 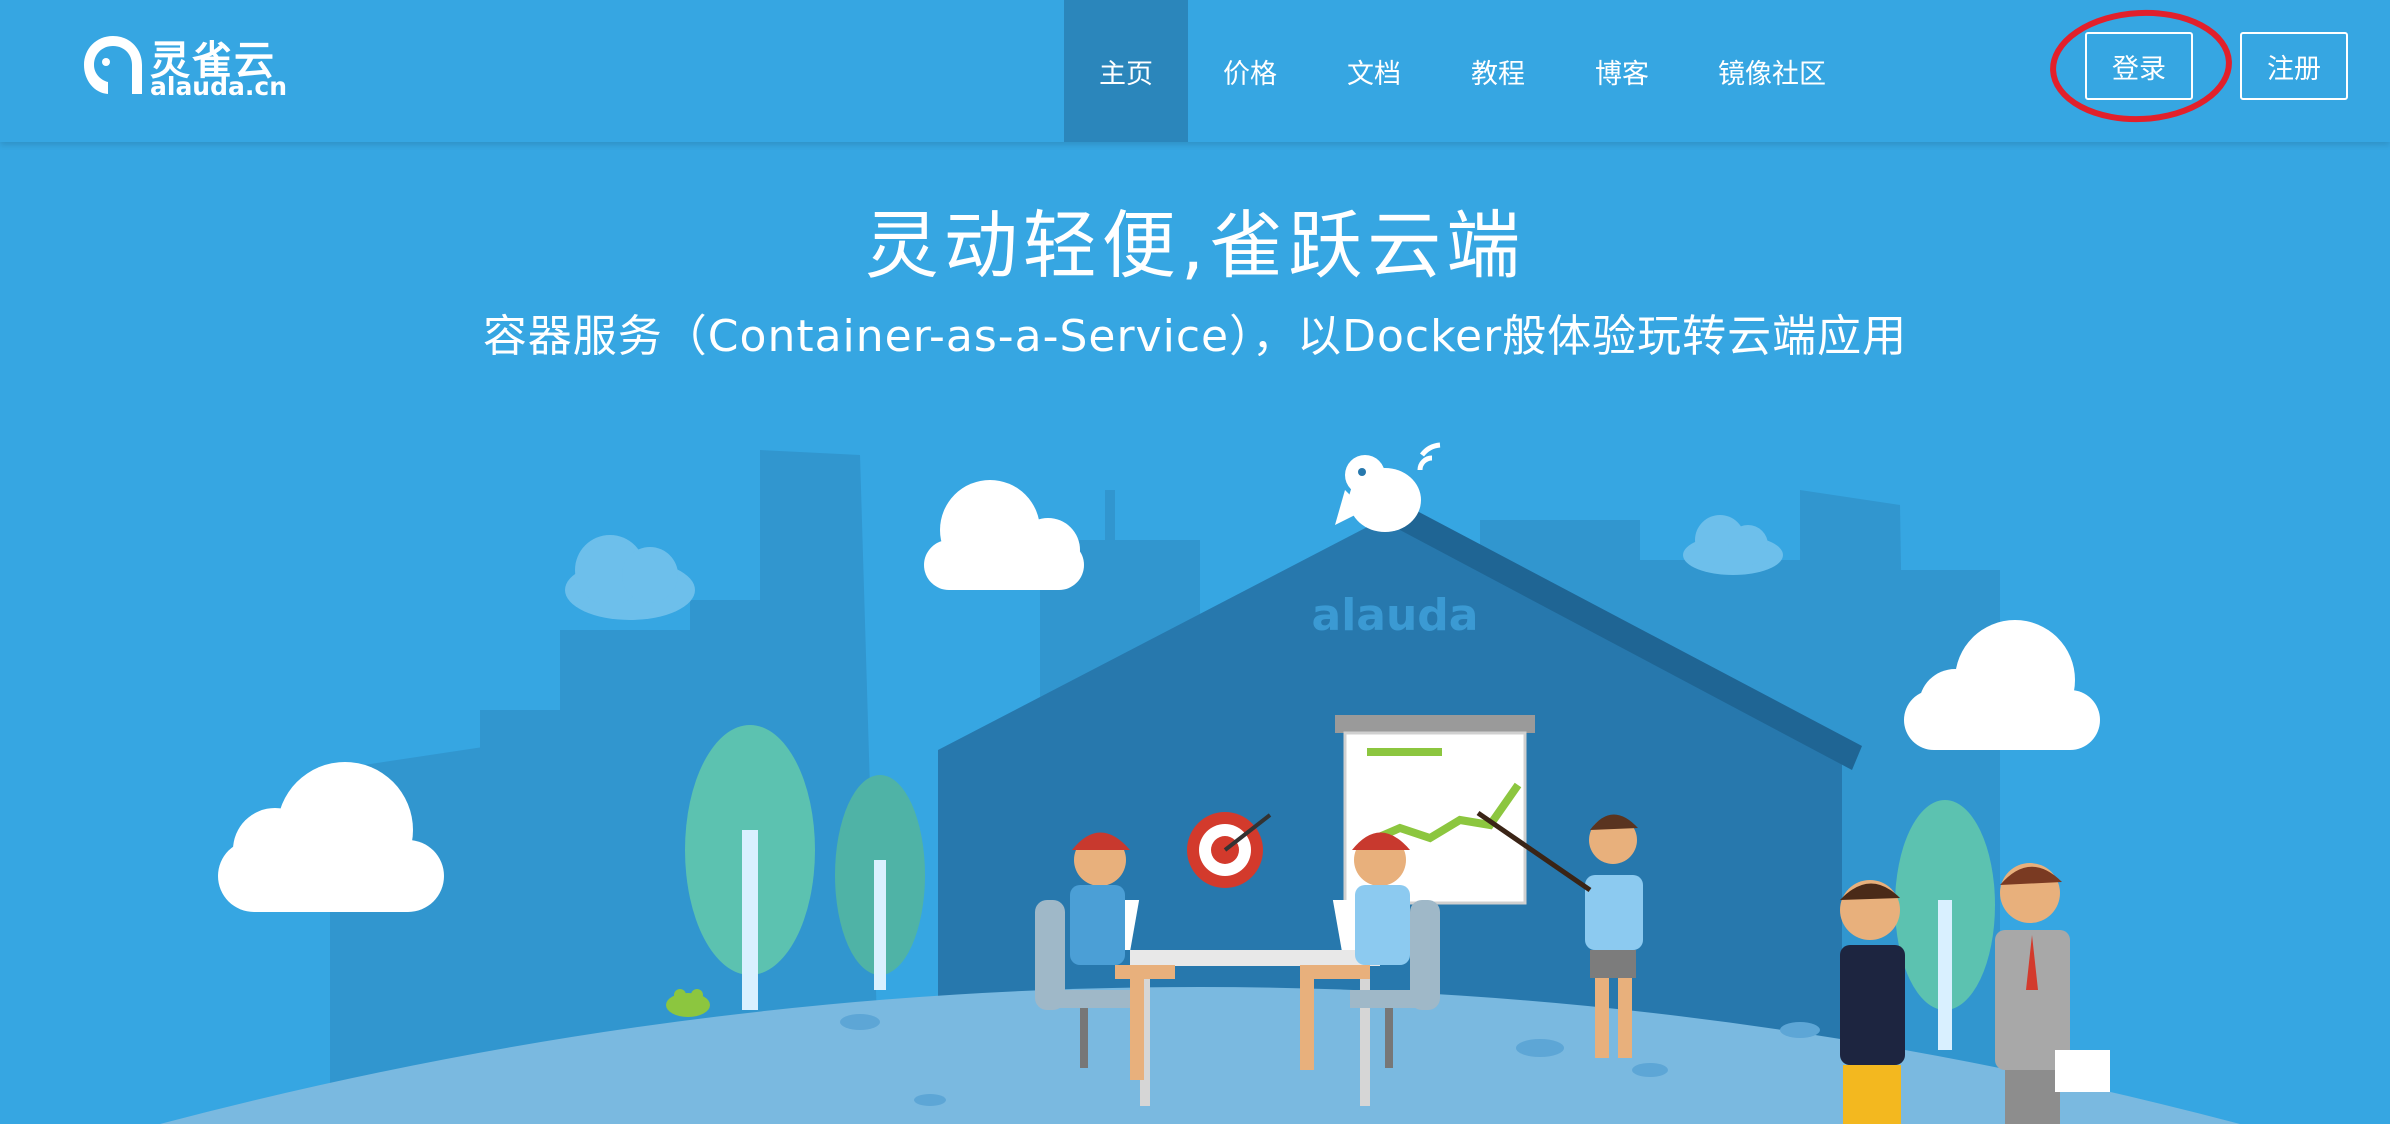 What do you see at coordinates (1872, 1002) in the screenshot?
I see `person-handshake-left` at bounding box center [1872, 1002].